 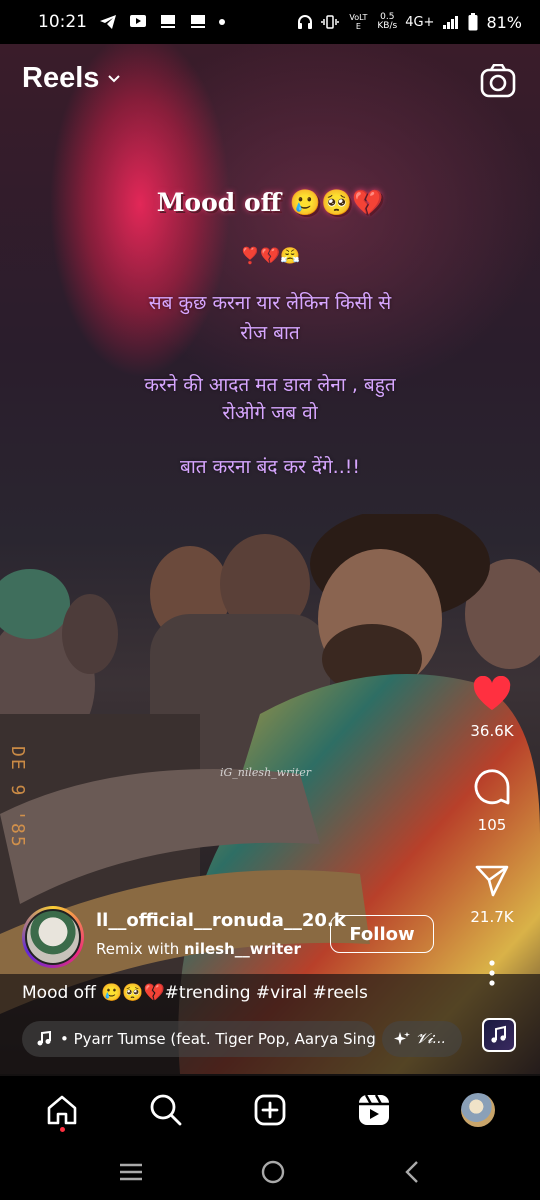 I want to click on overlay-line-4: रोओगे जब वो, so click(x=270, y=413).